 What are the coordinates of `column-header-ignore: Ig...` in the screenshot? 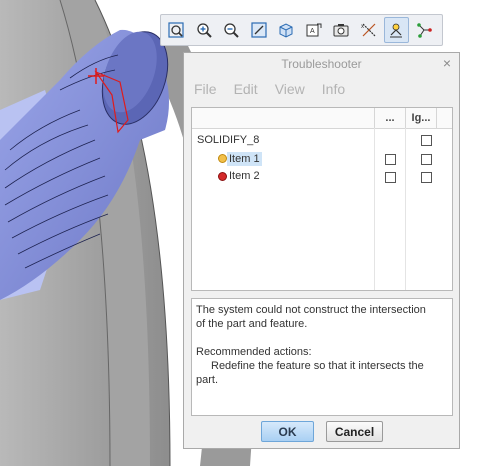 It's located at (420, 118).